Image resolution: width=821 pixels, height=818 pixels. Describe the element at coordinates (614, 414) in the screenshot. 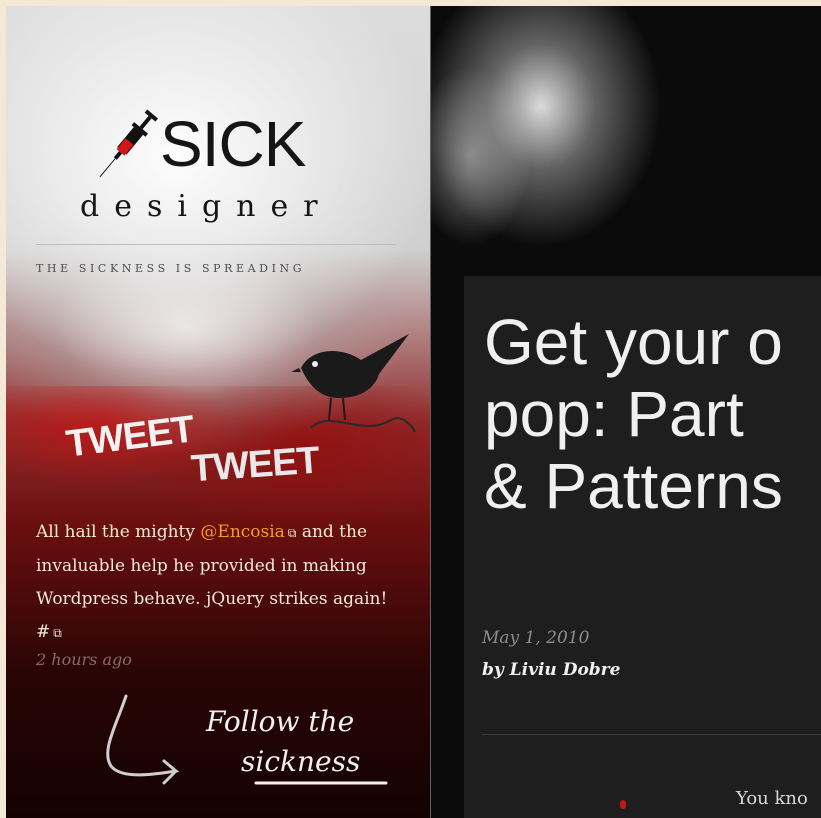

I see `post-title-line2: pop: Part` at that location.